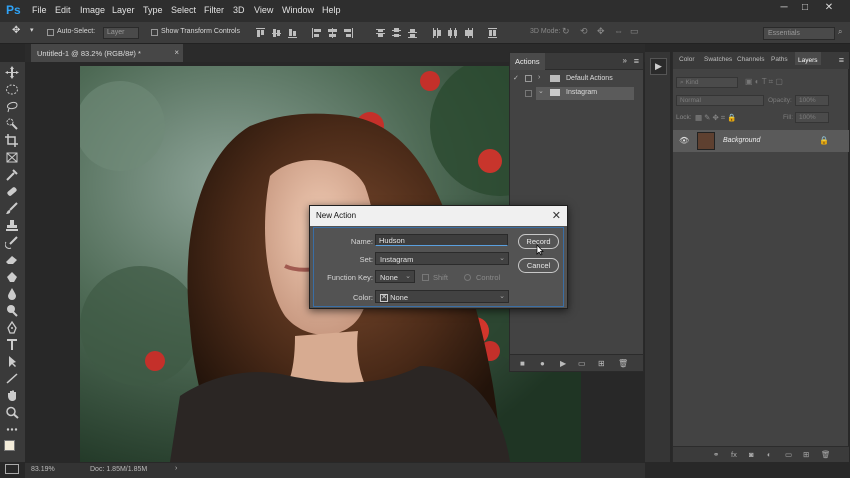 This screenshot has height=478, width=850. I want to click on eyedropper-tool-icon, so click(12, 174).